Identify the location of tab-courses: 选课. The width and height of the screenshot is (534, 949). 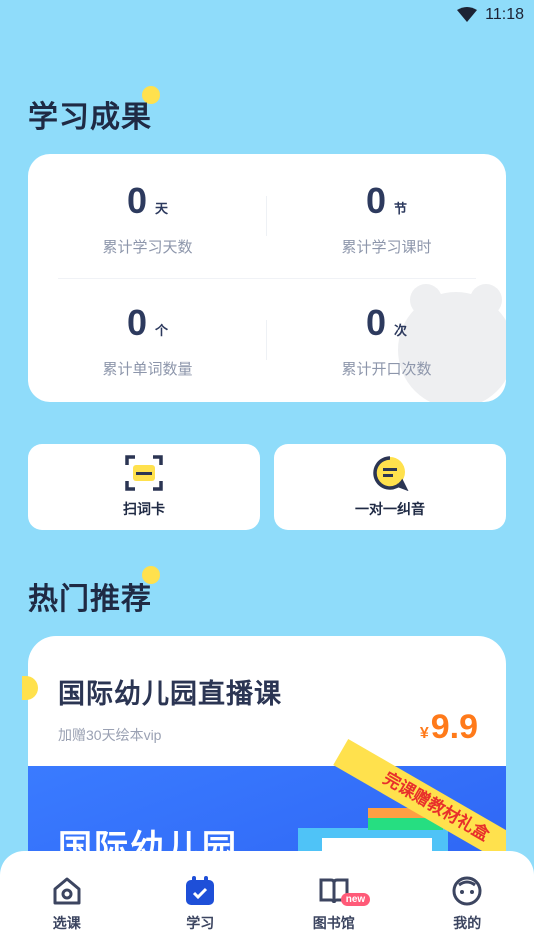
(67, 904).